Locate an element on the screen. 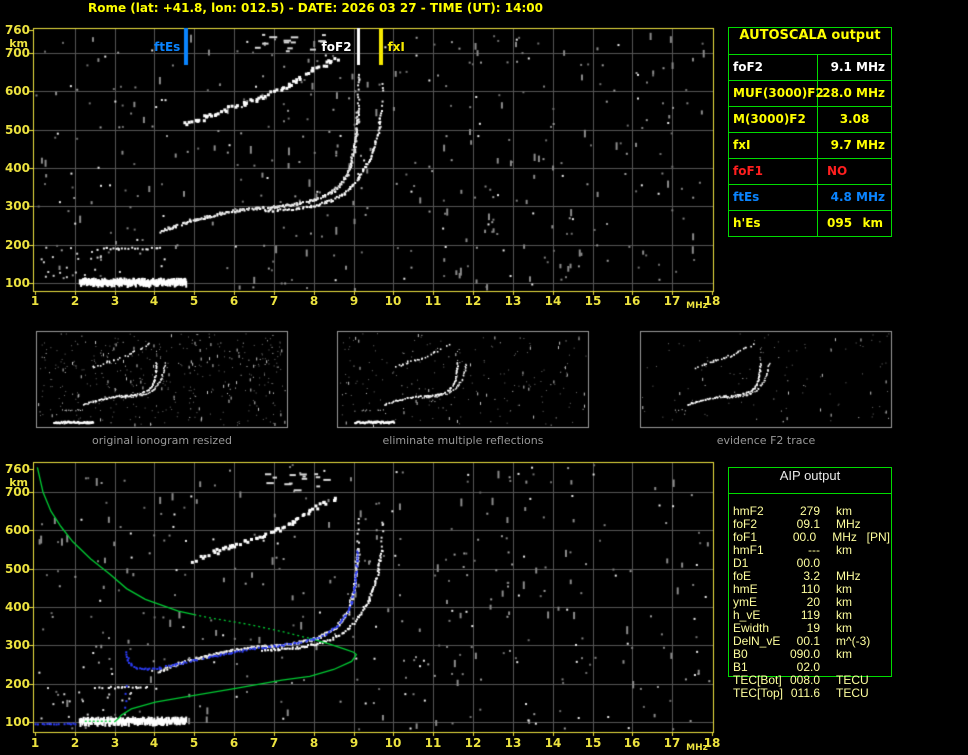  aip-row: B1 02.0 is located at coordinates (809, 667).